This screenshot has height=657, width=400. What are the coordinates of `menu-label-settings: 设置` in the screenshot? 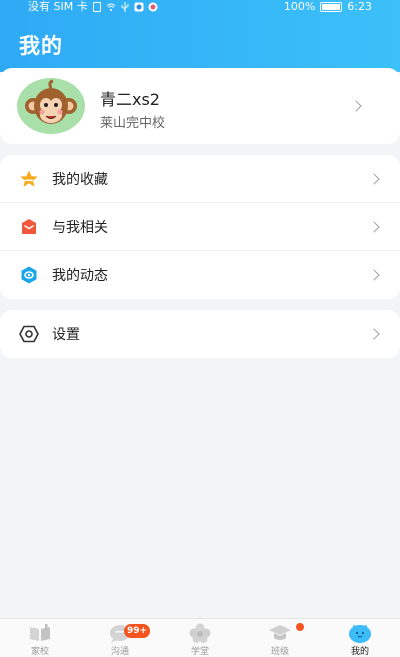 It's located at (66, 335).